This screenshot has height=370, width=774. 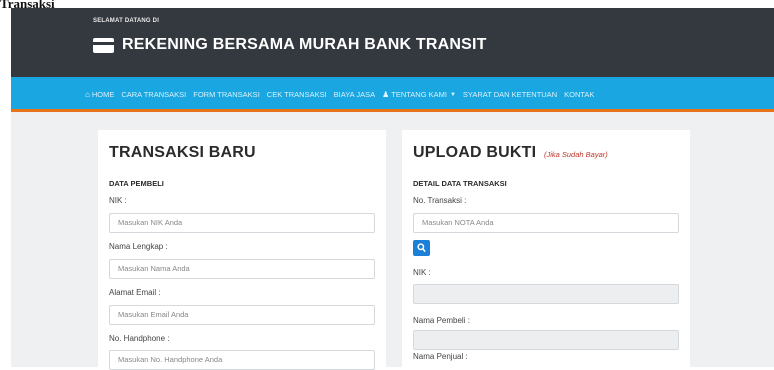 I want to click on nav-item-home: ⌂ HOME, so click(x=99, y=94).